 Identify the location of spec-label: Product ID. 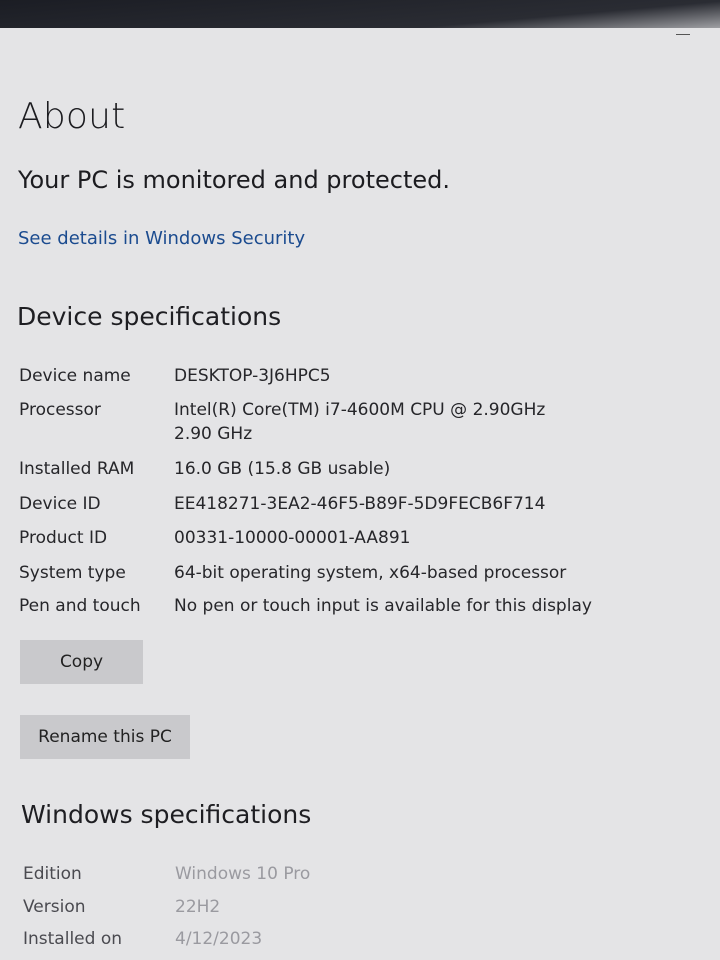
(63, 538).